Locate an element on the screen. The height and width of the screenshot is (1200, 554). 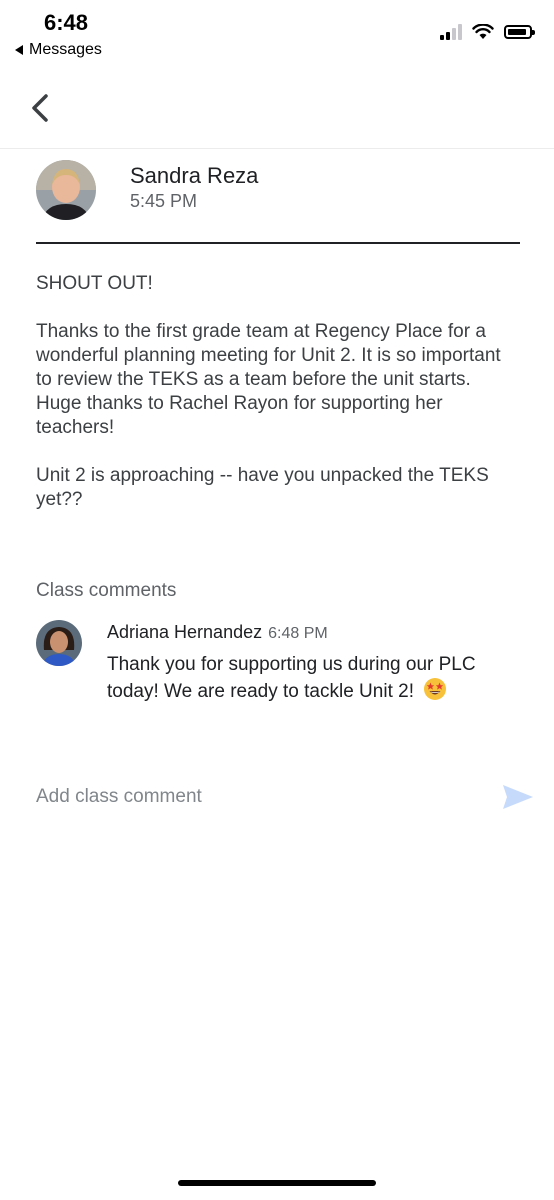
wifi-icon is located at coordinates (483, 31).